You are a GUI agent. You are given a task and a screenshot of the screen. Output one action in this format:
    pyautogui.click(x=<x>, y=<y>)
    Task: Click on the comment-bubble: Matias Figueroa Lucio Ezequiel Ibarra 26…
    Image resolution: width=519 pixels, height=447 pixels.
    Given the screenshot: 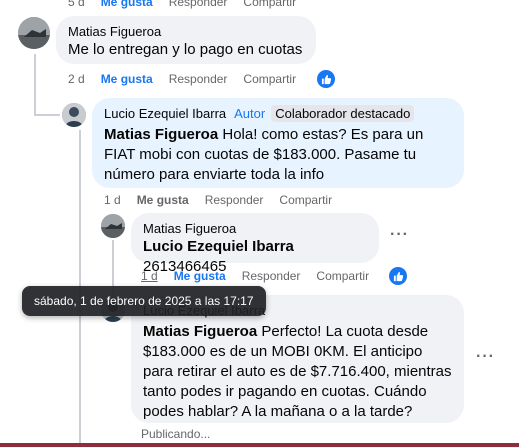 What is the action you would take?
    pyautogui.click(x=255, y=244)
    